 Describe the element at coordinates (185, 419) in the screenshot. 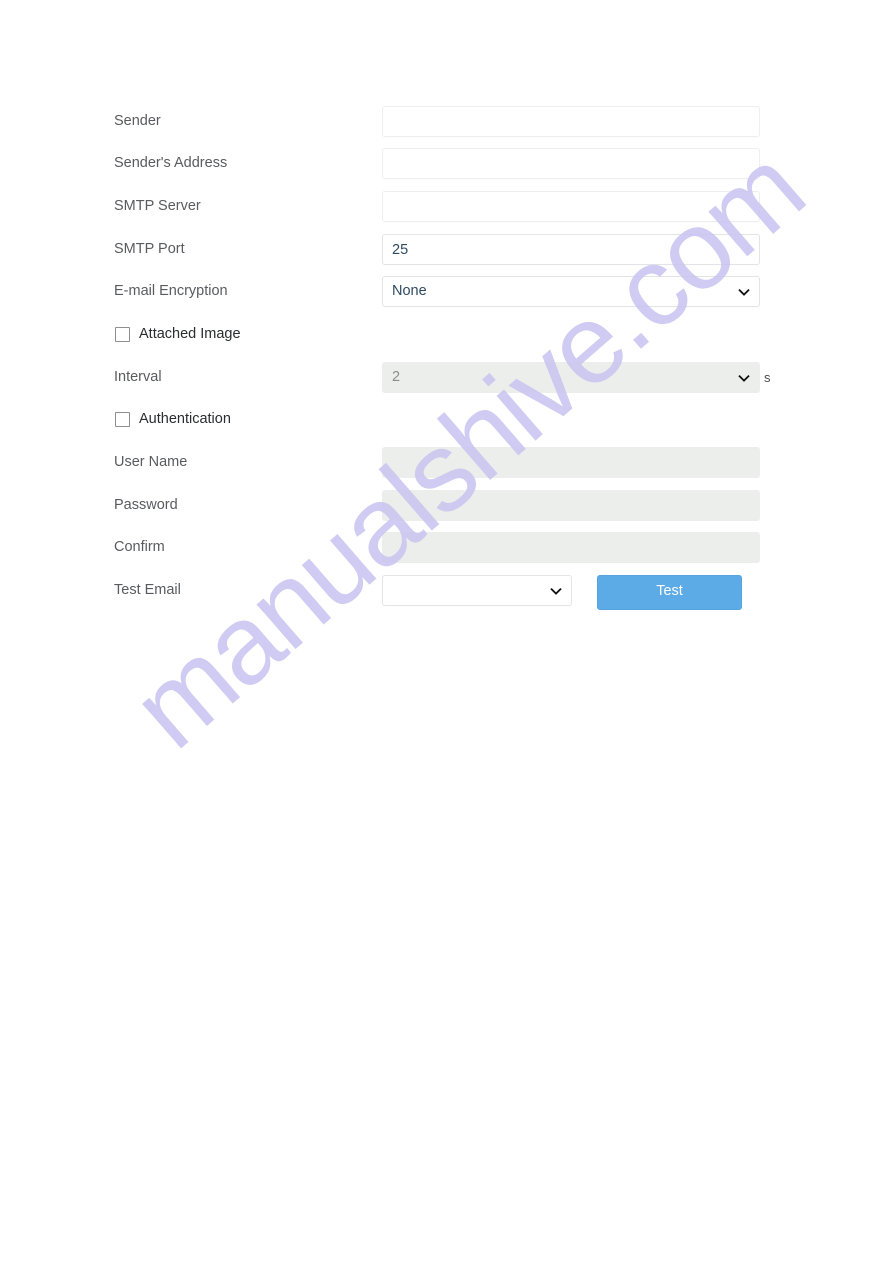

I see `checkbox-label-authentication: Authentication` at that location.